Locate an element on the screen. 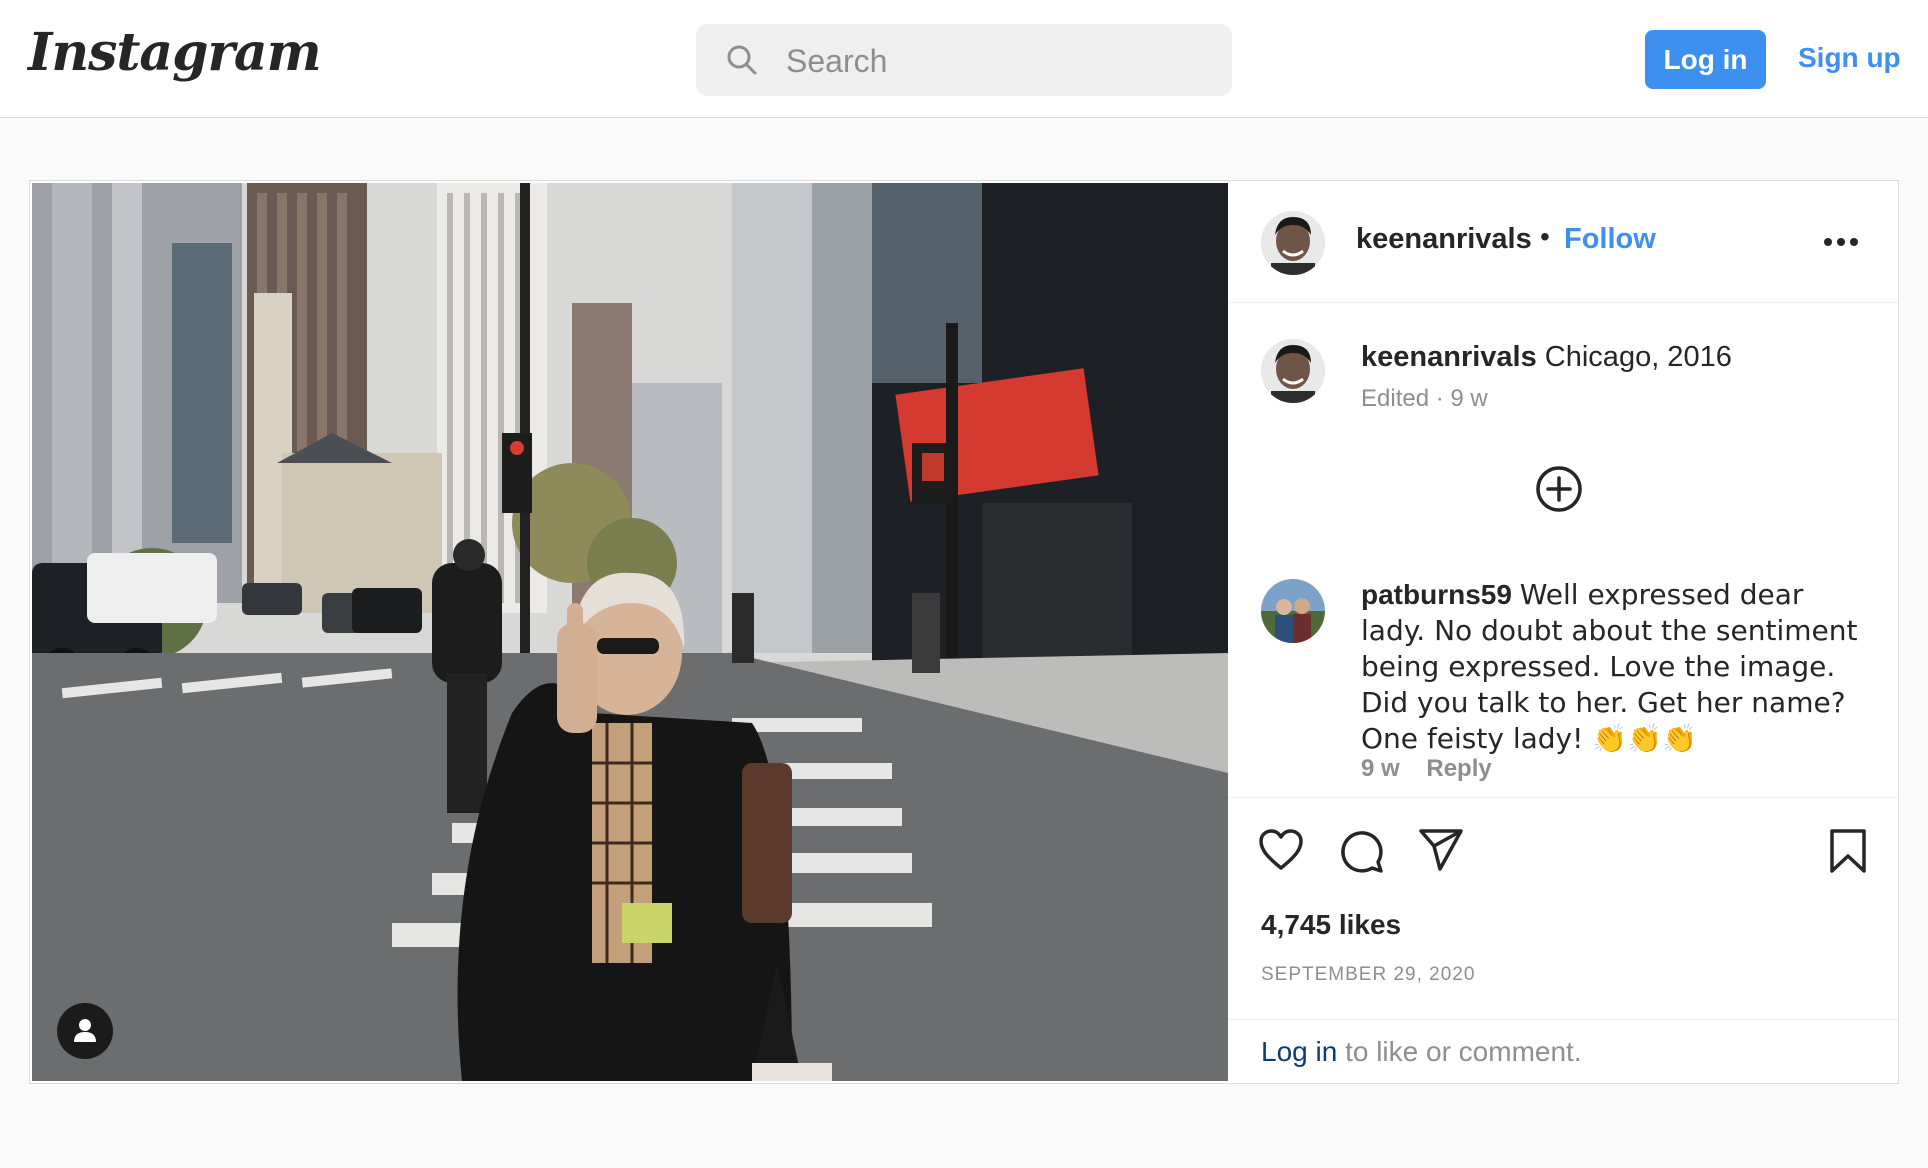 The width and height of the screenshot is (1928, 1168). bookmark-icon is located at coordinates (1848, 851).